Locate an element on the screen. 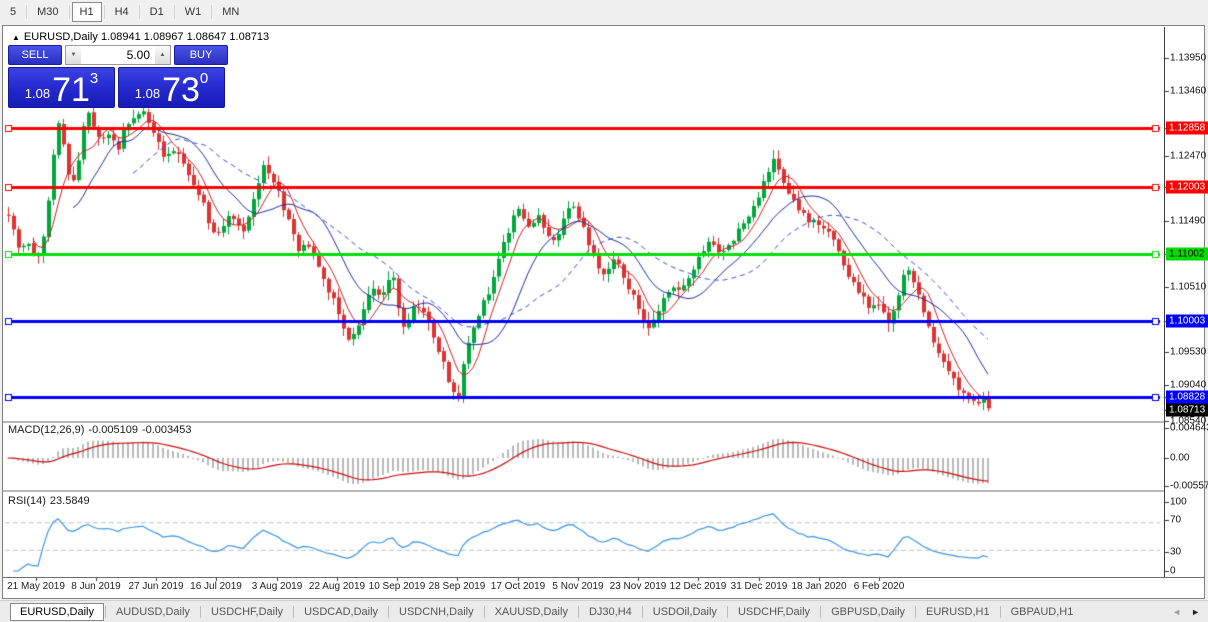 The image size is (1208, 622). symbol-period-label: EURUSD,Daily is located at coordinates (60, 37).